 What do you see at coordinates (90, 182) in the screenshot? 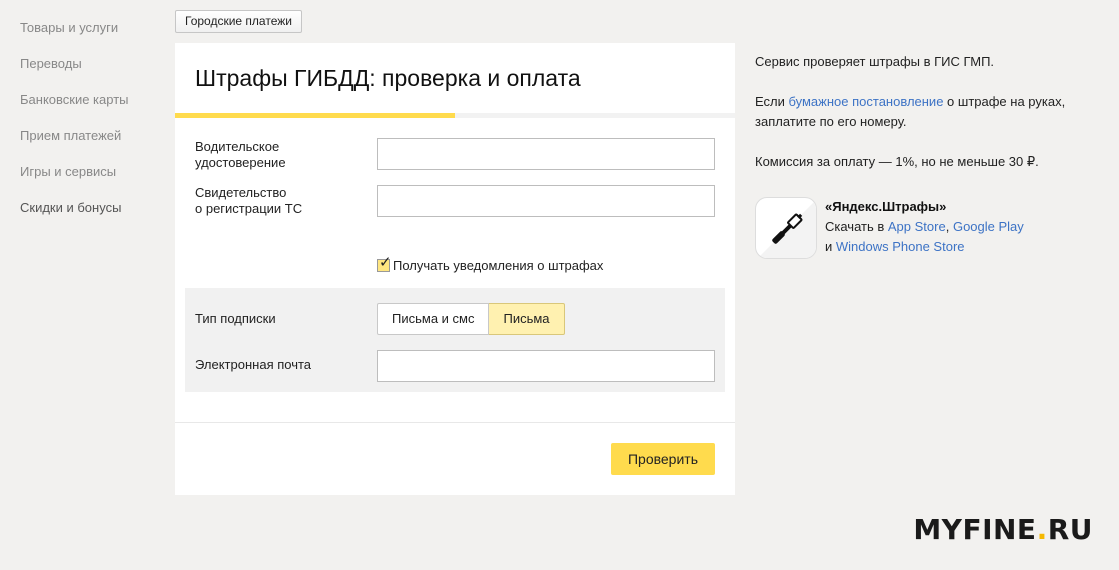
I see `sidebar-item-games: Игры и сервисы` at bounding box center [90, 182].